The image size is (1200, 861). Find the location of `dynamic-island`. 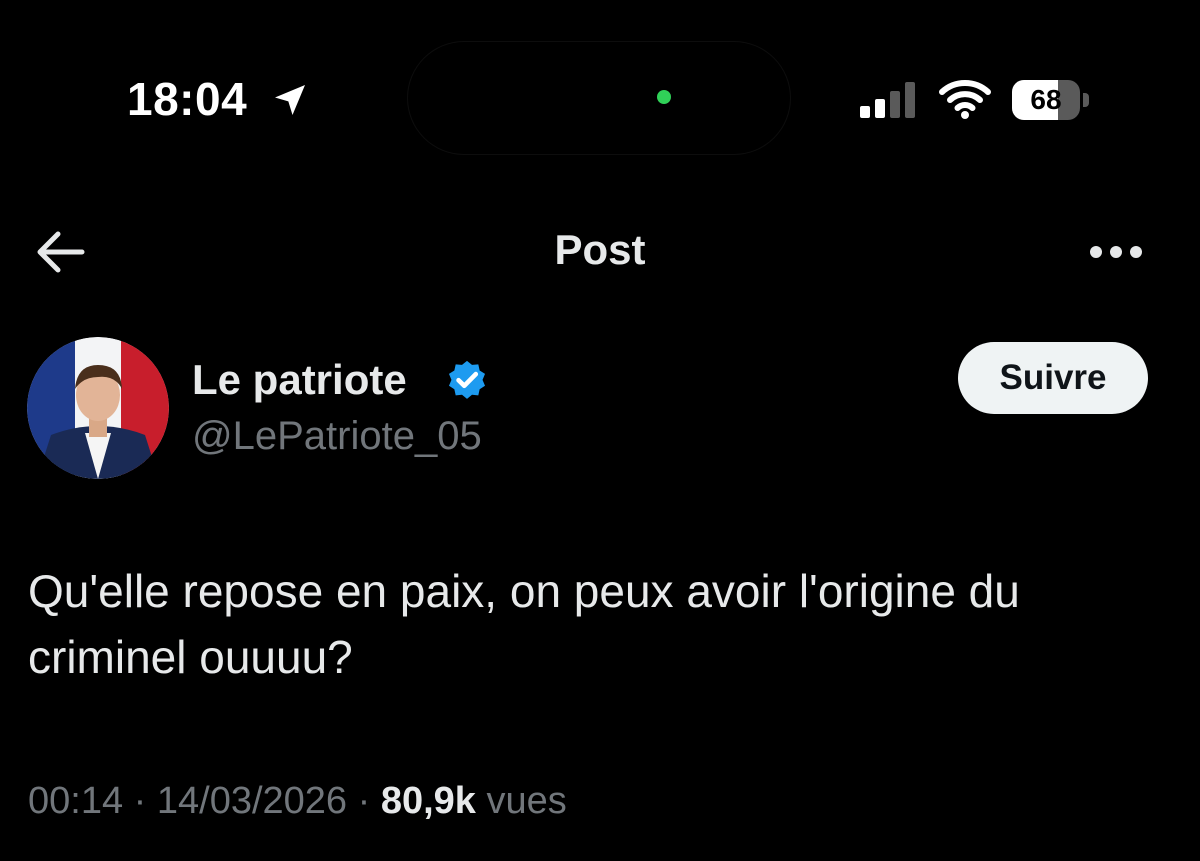

dynamic-island is located at coordinates (599, 98).